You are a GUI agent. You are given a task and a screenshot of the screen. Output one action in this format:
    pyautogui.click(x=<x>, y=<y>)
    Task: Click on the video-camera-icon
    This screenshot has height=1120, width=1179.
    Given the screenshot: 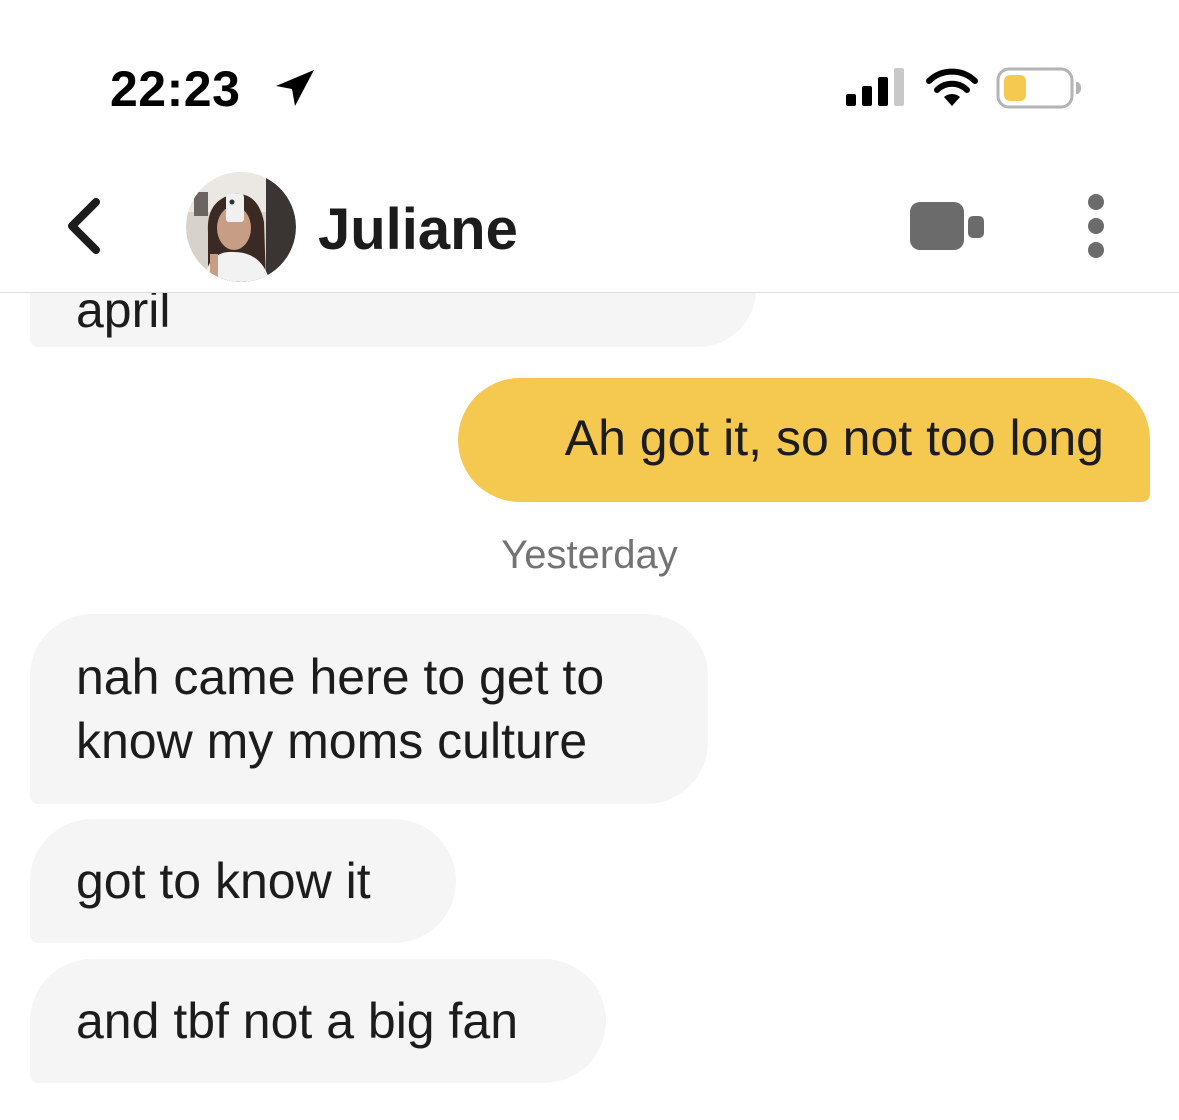 What is the action you would take?
    pyautogui.click(x=947, y=226)
    